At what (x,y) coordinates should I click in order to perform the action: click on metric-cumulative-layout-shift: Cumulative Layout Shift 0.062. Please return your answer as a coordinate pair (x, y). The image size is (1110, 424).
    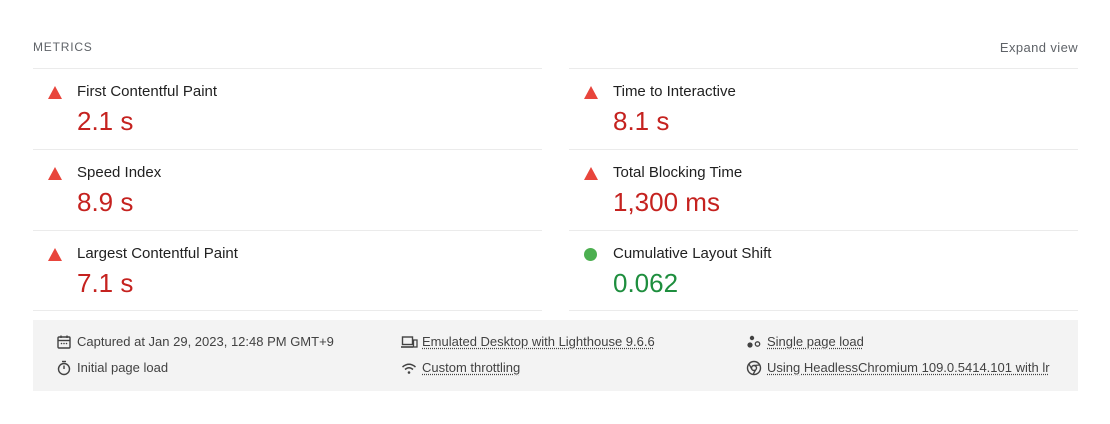
    Looking at the image, I should click on (823, 270).